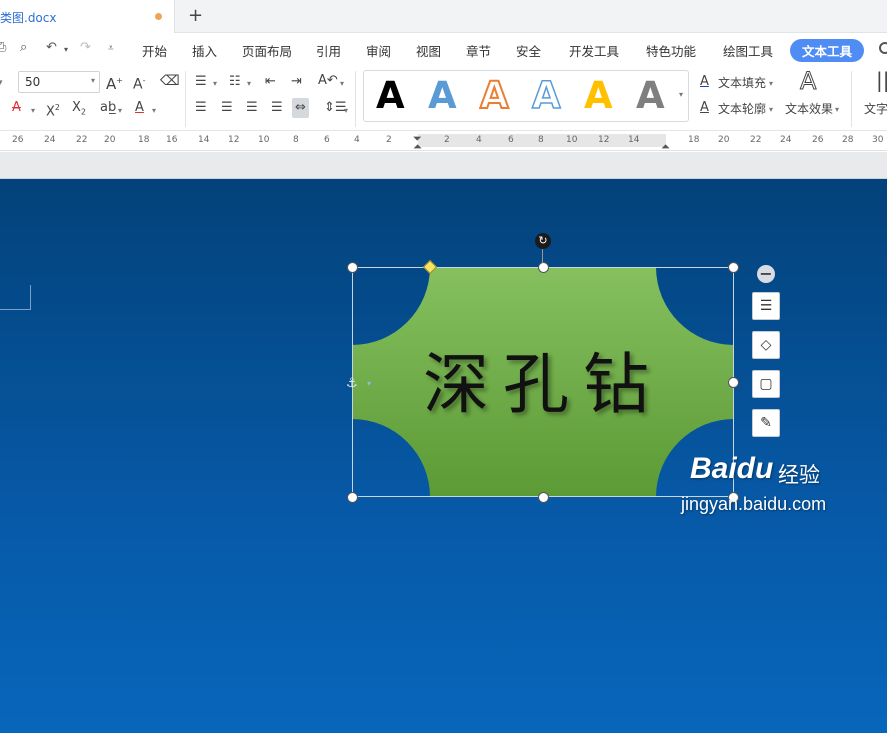 This screenshot has height=733, width=887. What do you see at coordinates (53, 110) in the screenshot?
I see `superscript-icon: X2` at bounding box center [53, 110].